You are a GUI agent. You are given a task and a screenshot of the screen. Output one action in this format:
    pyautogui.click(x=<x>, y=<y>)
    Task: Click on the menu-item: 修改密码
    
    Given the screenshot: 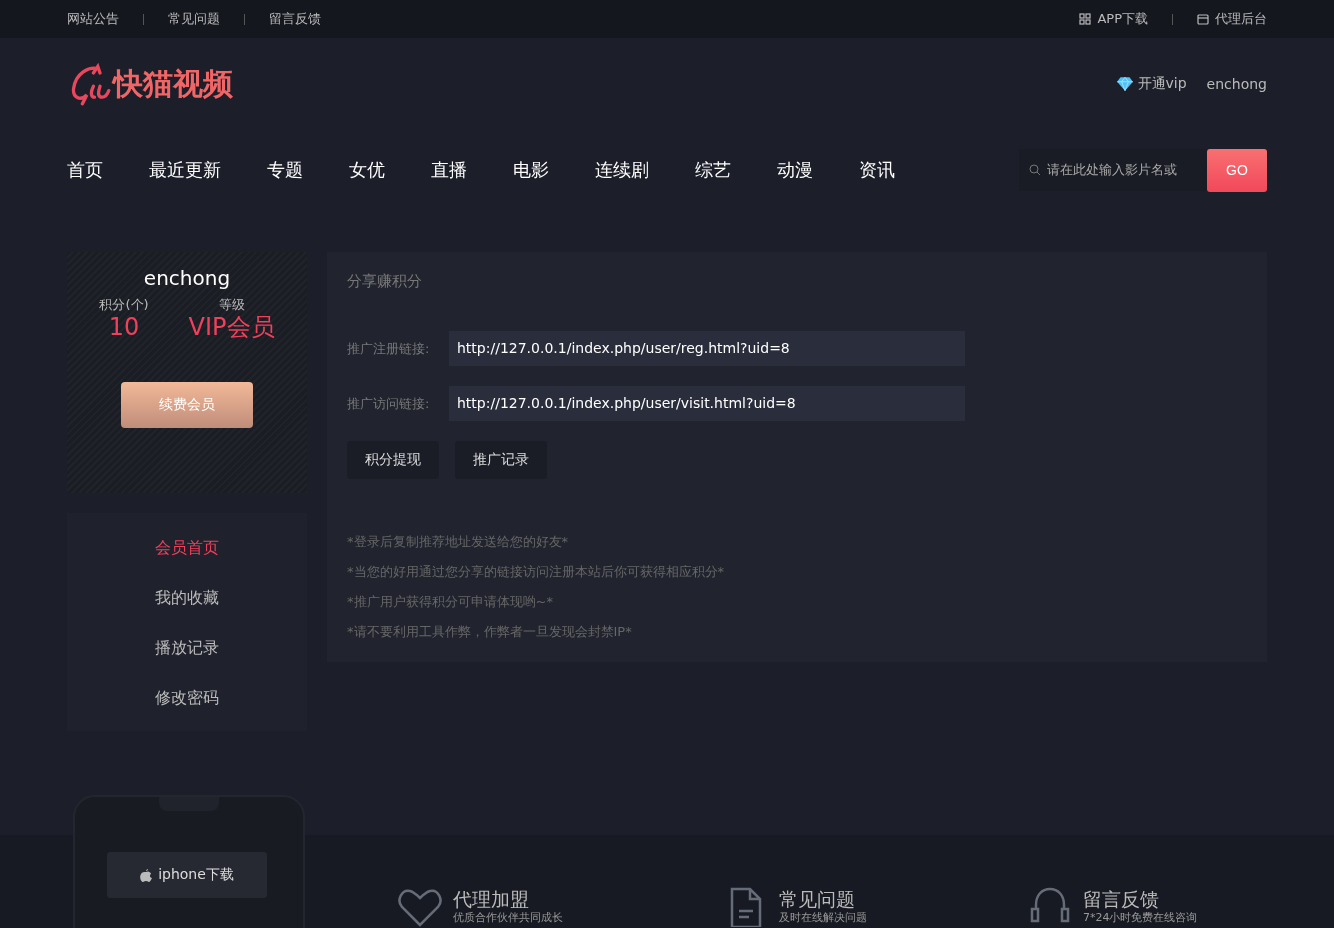 What is the action you would take?
    pyautogui.click(x=187, y=700)
    